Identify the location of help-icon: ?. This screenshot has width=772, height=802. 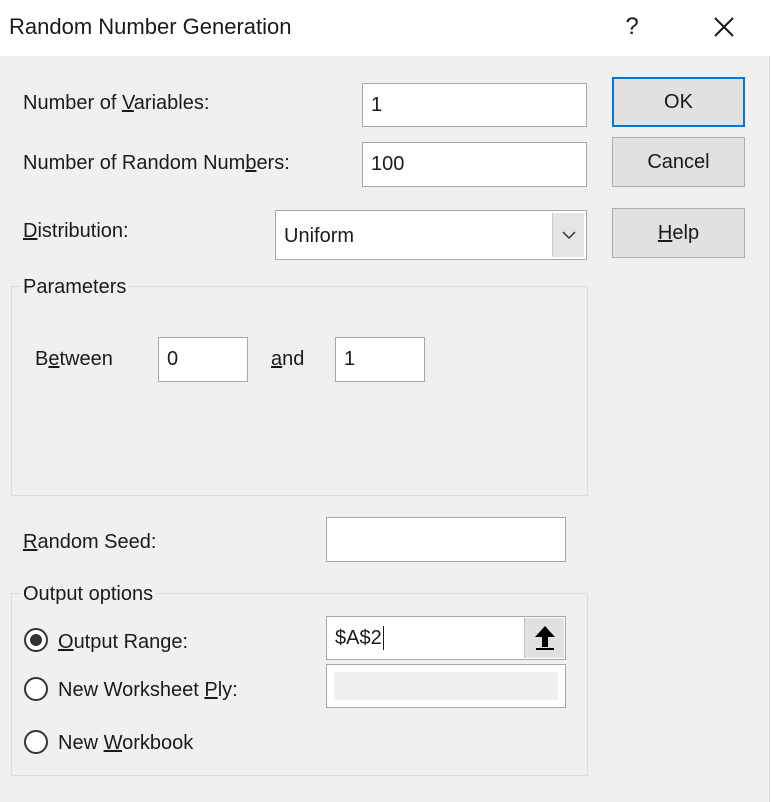
(632, 27).